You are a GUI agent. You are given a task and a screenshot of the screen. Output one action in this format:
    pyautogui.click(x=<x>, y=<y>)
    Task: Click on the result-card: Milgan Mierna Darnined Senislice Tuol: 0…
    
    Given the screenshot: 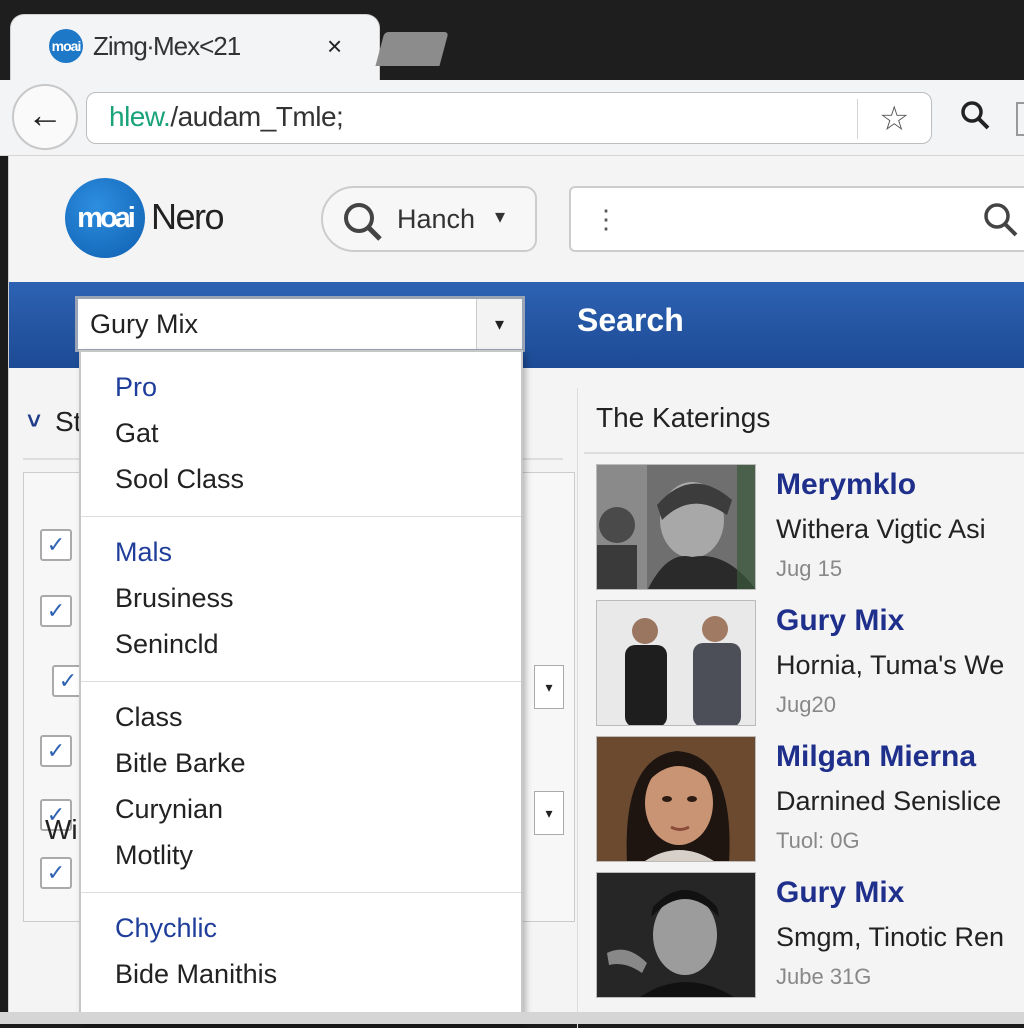 What is the action you would take?
    pyautogui.click(x=810, y=801)
    